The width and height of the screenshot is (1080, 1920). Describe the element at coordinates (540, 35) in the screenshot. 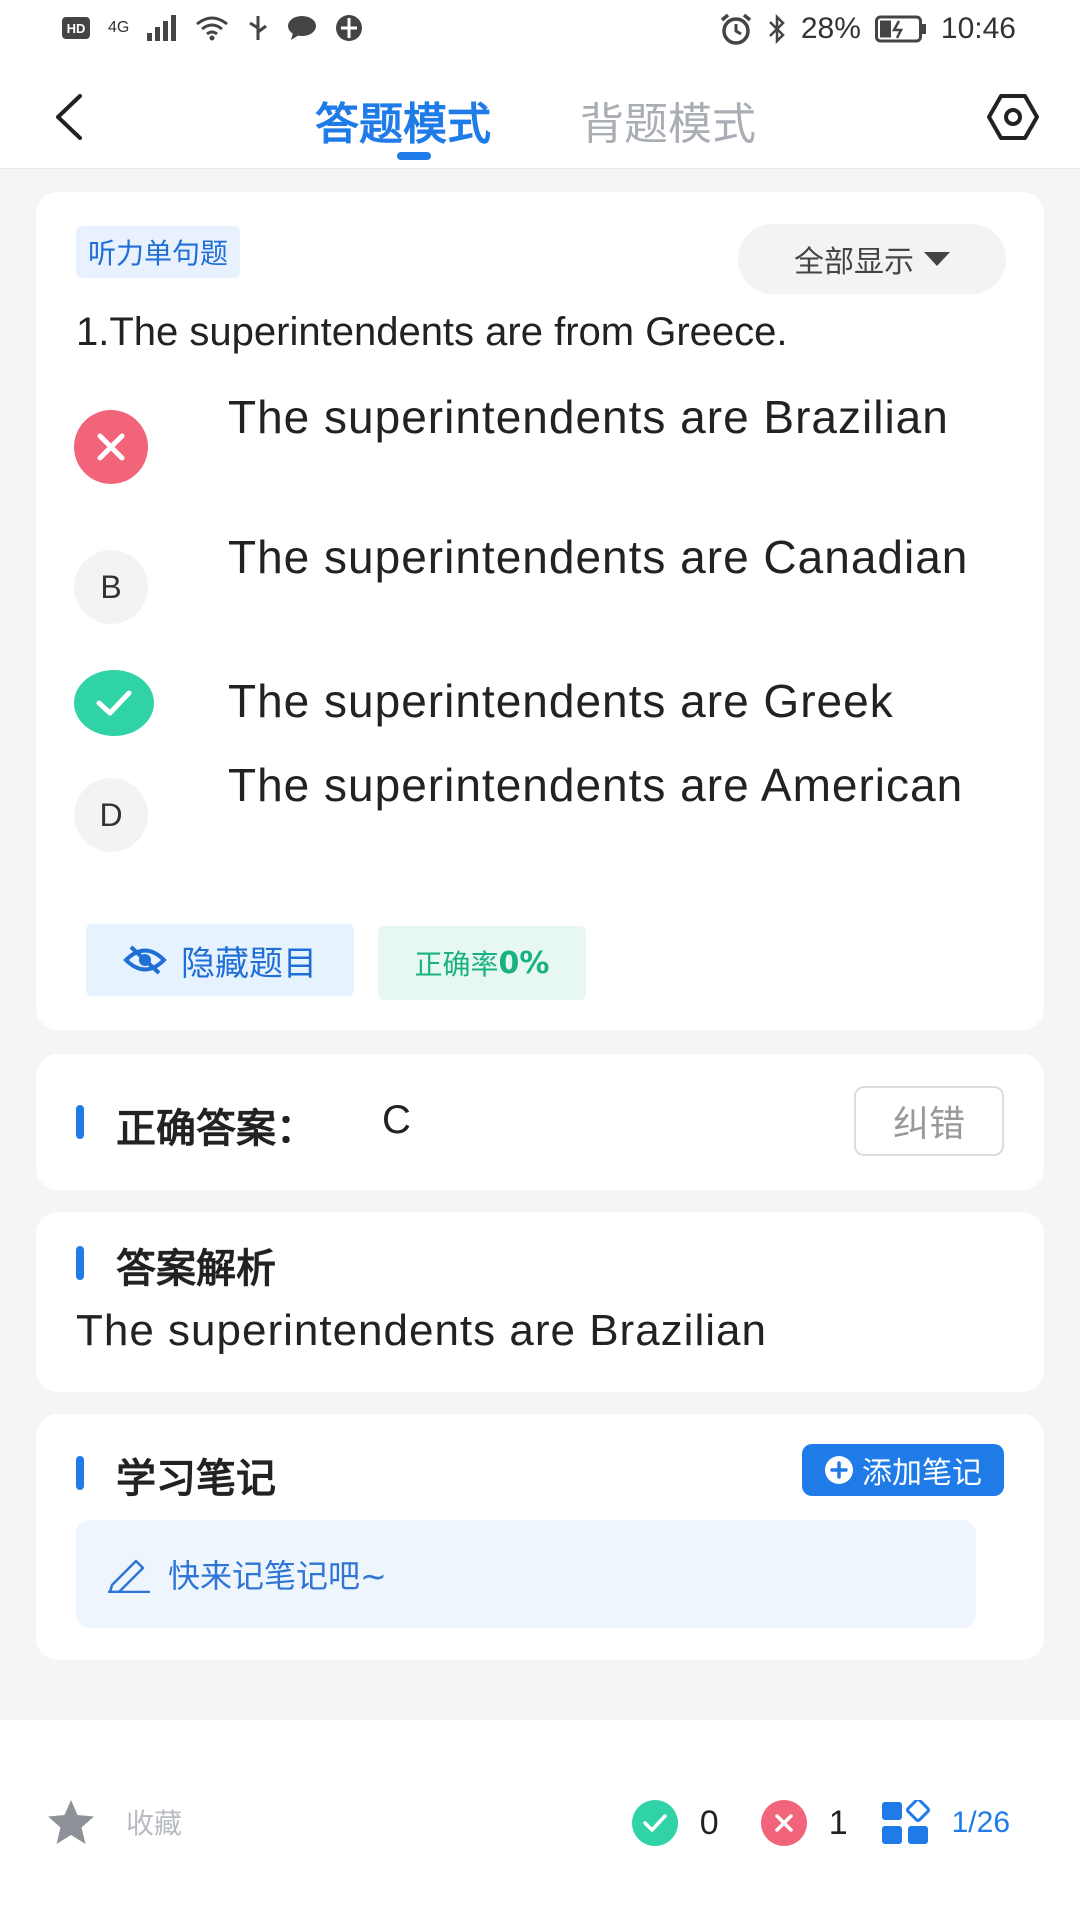

I see `status-bar: HD 4G 28% 10:46` at that location.